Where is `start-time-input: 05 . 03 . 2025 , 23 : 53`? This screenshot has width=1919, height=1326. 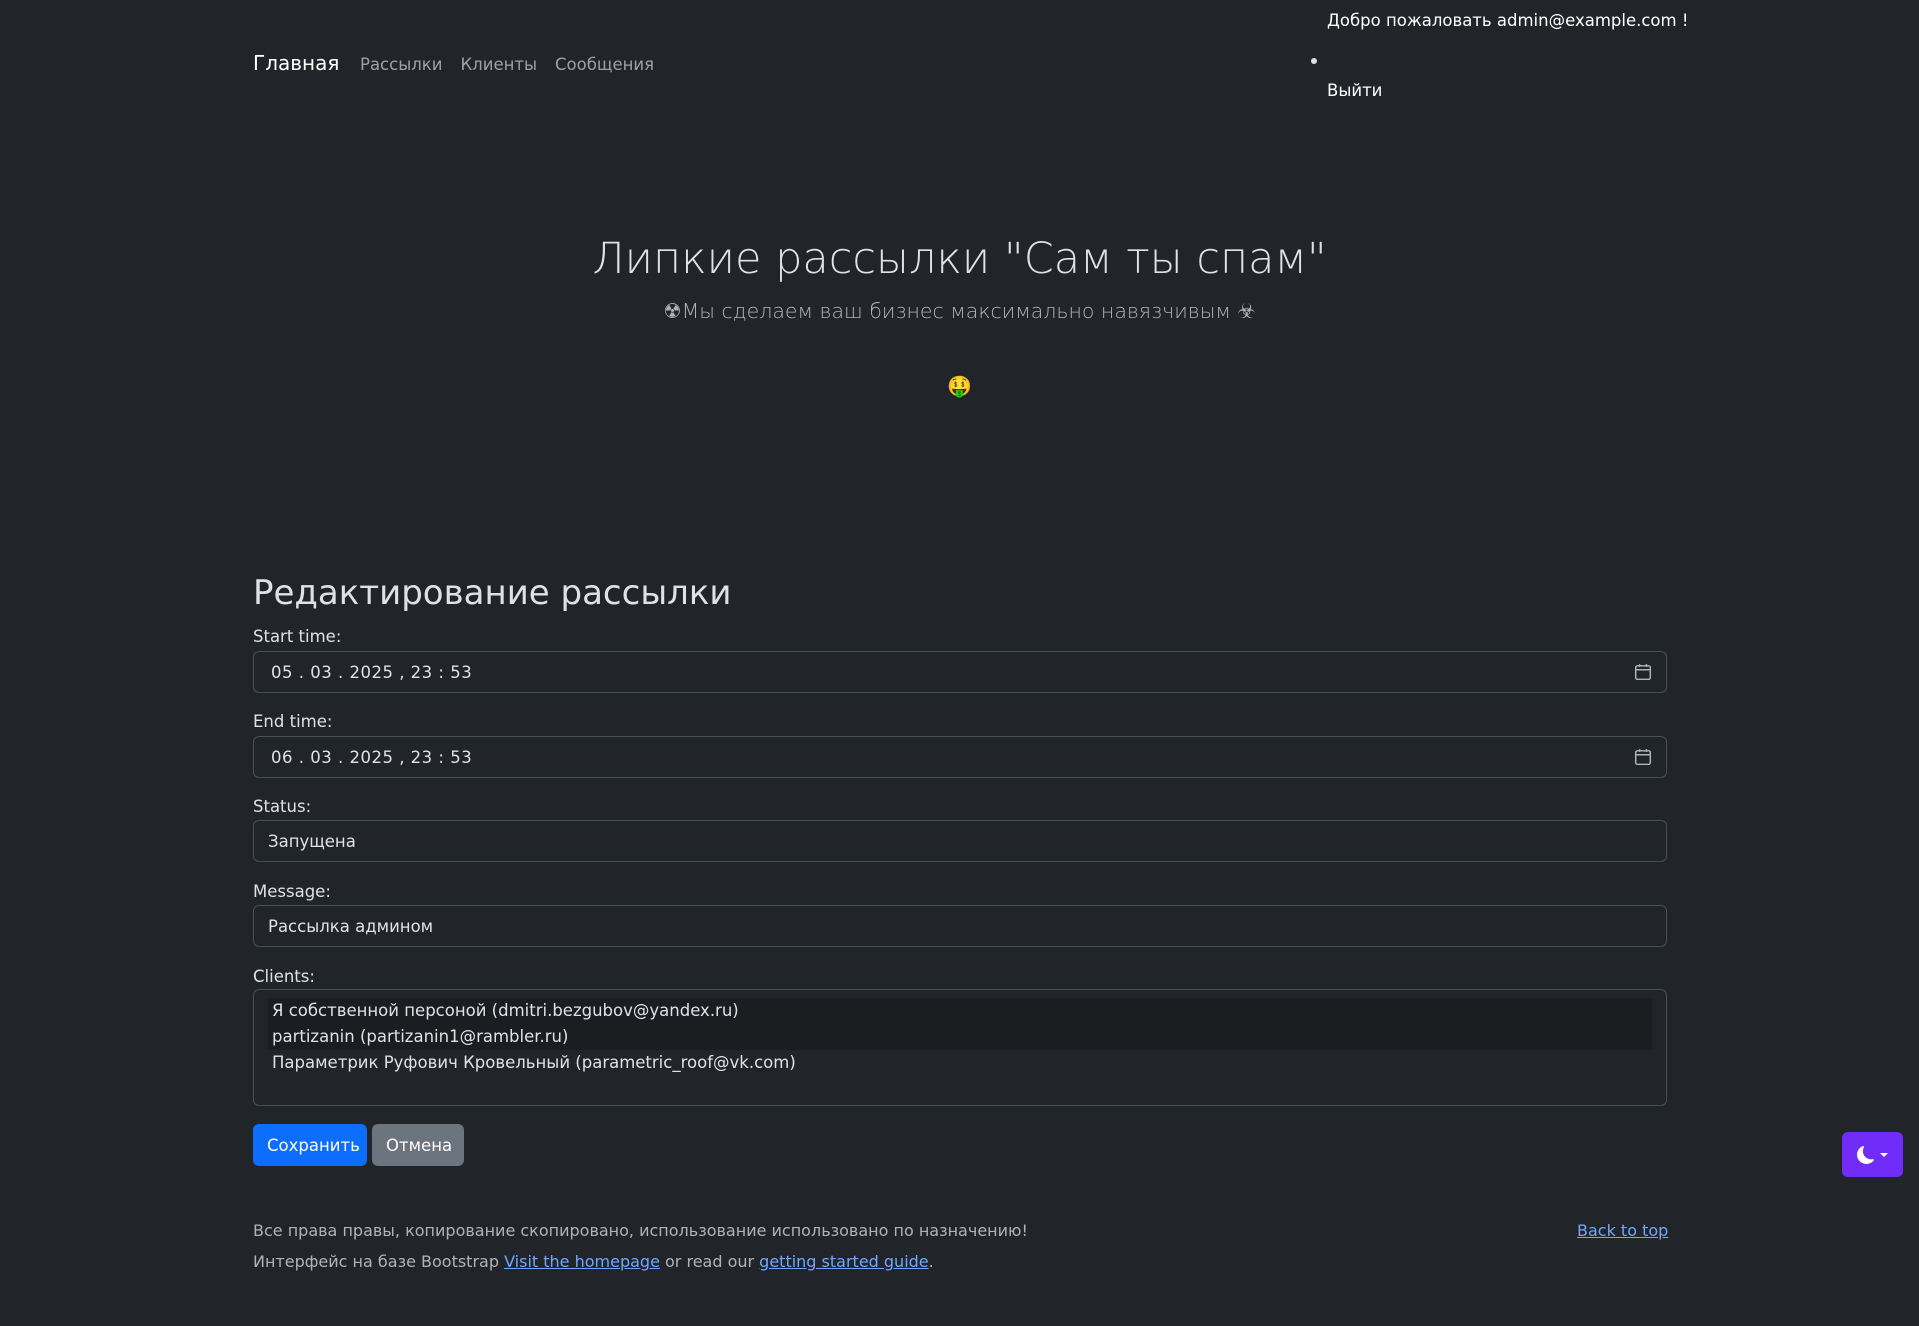
start-time-input: 05 . 03 . 2025 , 23 : 53 is located at coordinates (960, 672).